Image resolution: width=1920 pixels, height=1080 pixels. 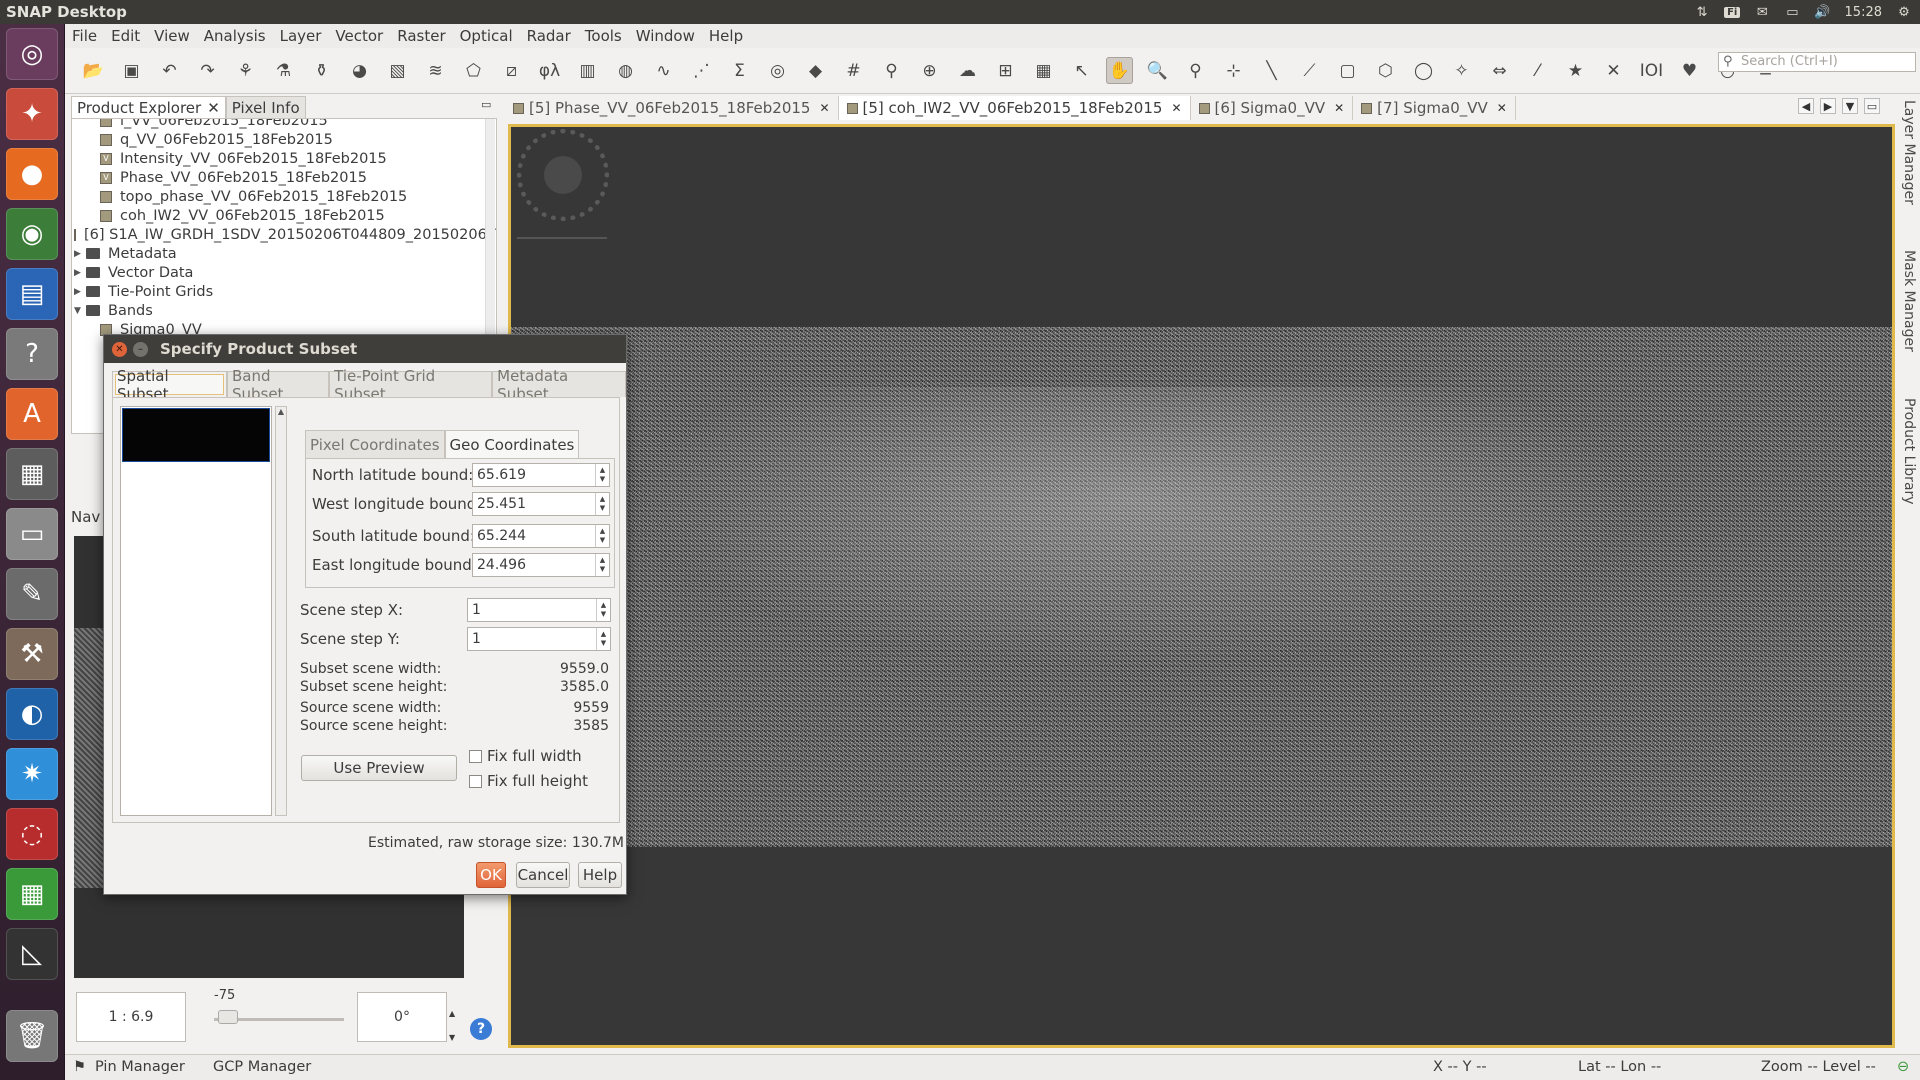 I want to click on cancel-button: Cancel, so click(x=543, y=875).